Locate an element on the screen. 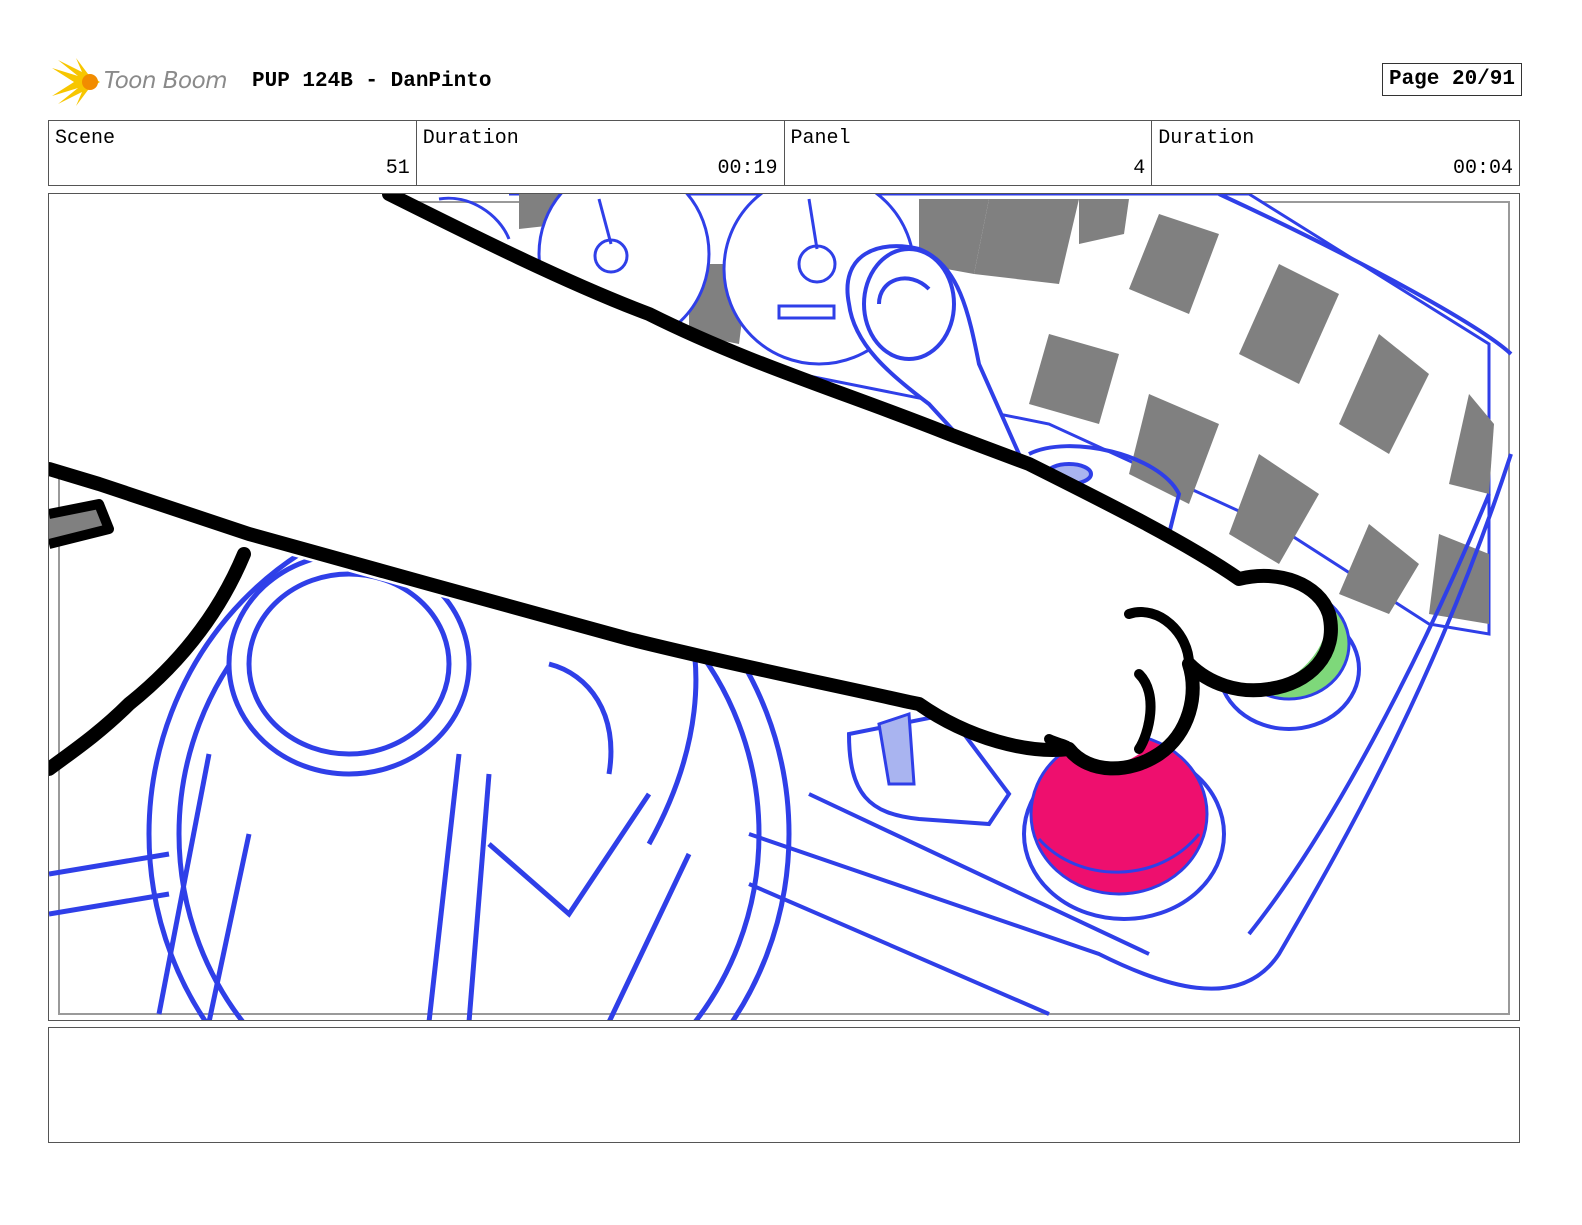  scene-cell: Scene 51 is located at coordinates (233, 153).